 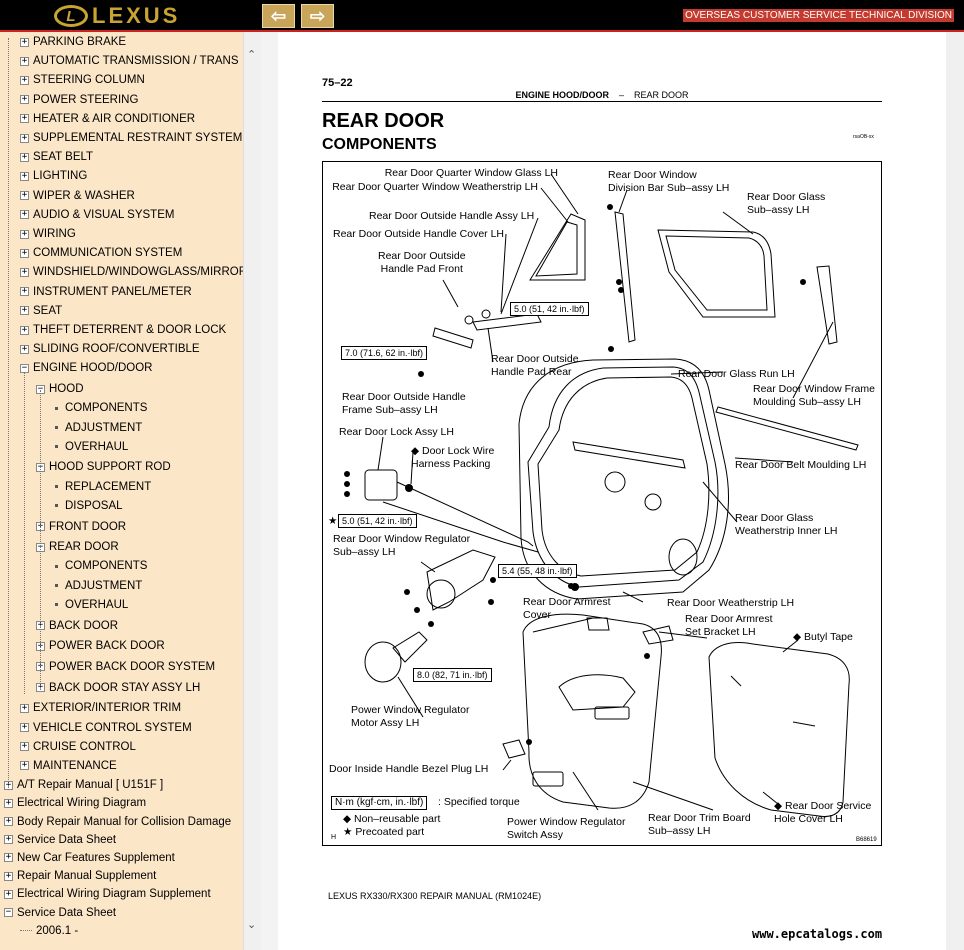 I want to click on legend-unit-box: N·m (kgf·cm, in.·lbf), so click(x=379, y=803).